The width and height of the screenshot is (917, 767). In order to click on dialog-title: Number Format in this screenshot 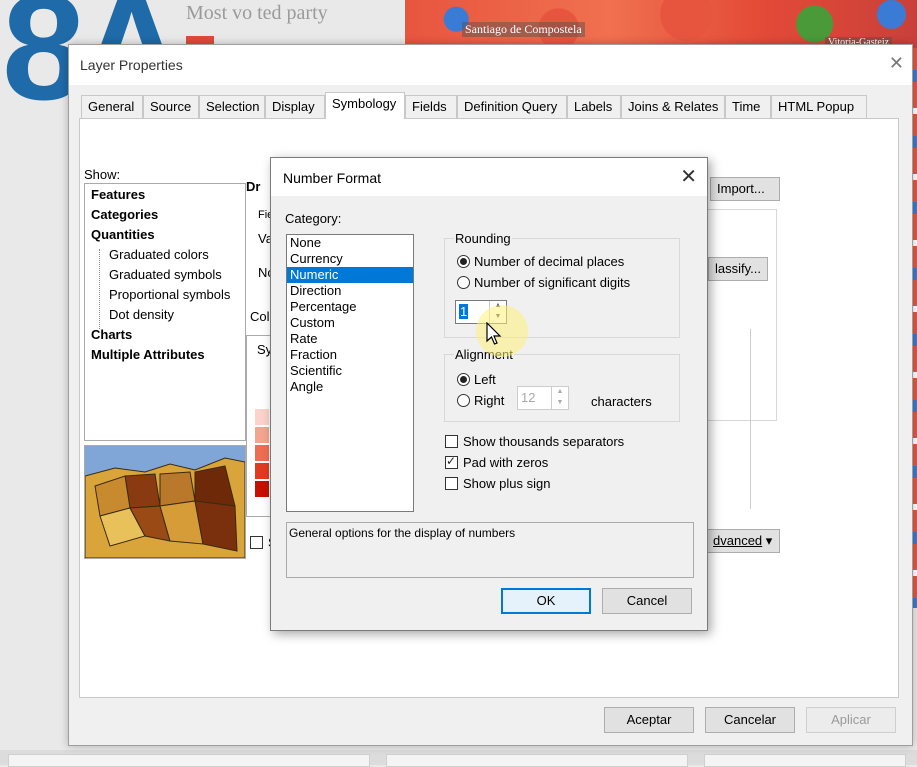, I will do `click(332, 178)`.